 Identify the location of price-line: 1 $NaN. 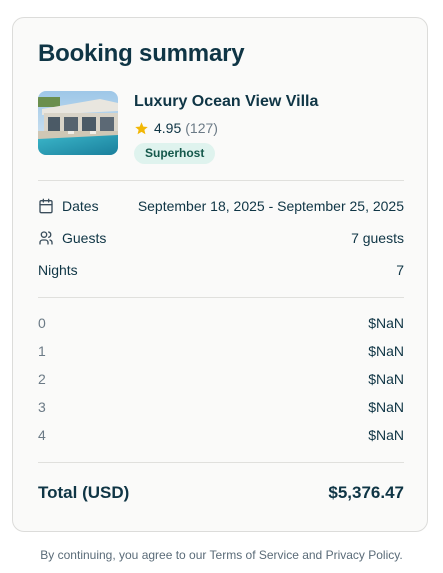
(221, 351).